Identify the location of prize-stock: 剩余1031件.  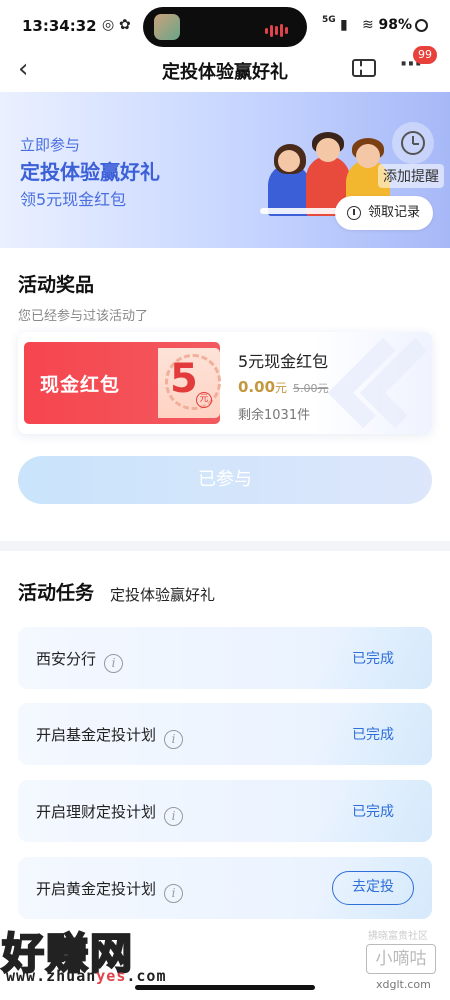
(274, 415).